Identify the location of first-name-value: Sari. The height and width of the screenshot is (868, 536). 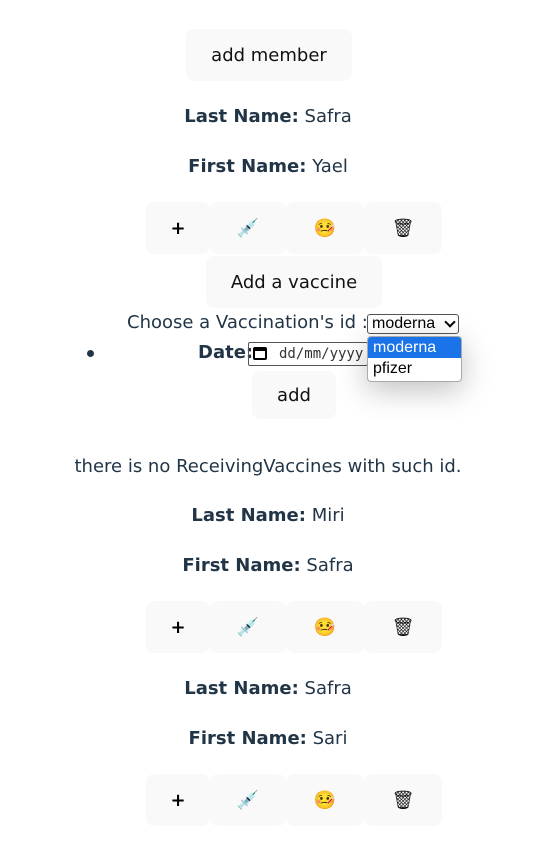
(330, 738).